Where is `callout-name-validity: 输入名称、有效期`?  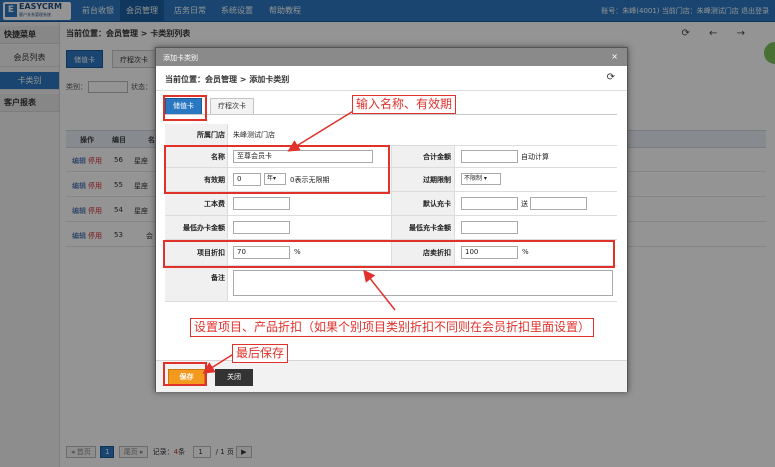 callout-name-validity: 输入名称、有效期 is located at coordinates (404, 104).